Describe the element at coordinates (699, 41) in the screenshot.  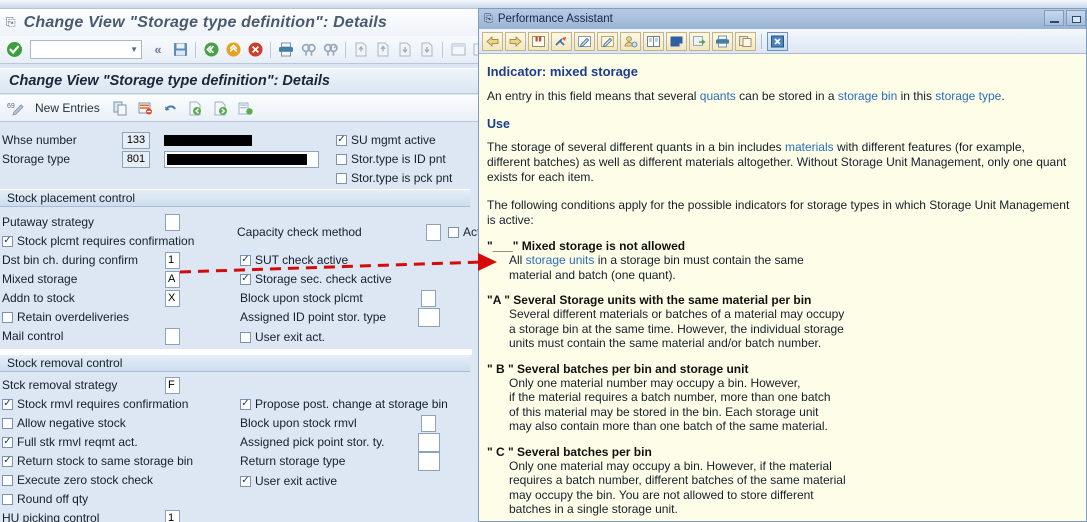
I see `export-icon` at that location.